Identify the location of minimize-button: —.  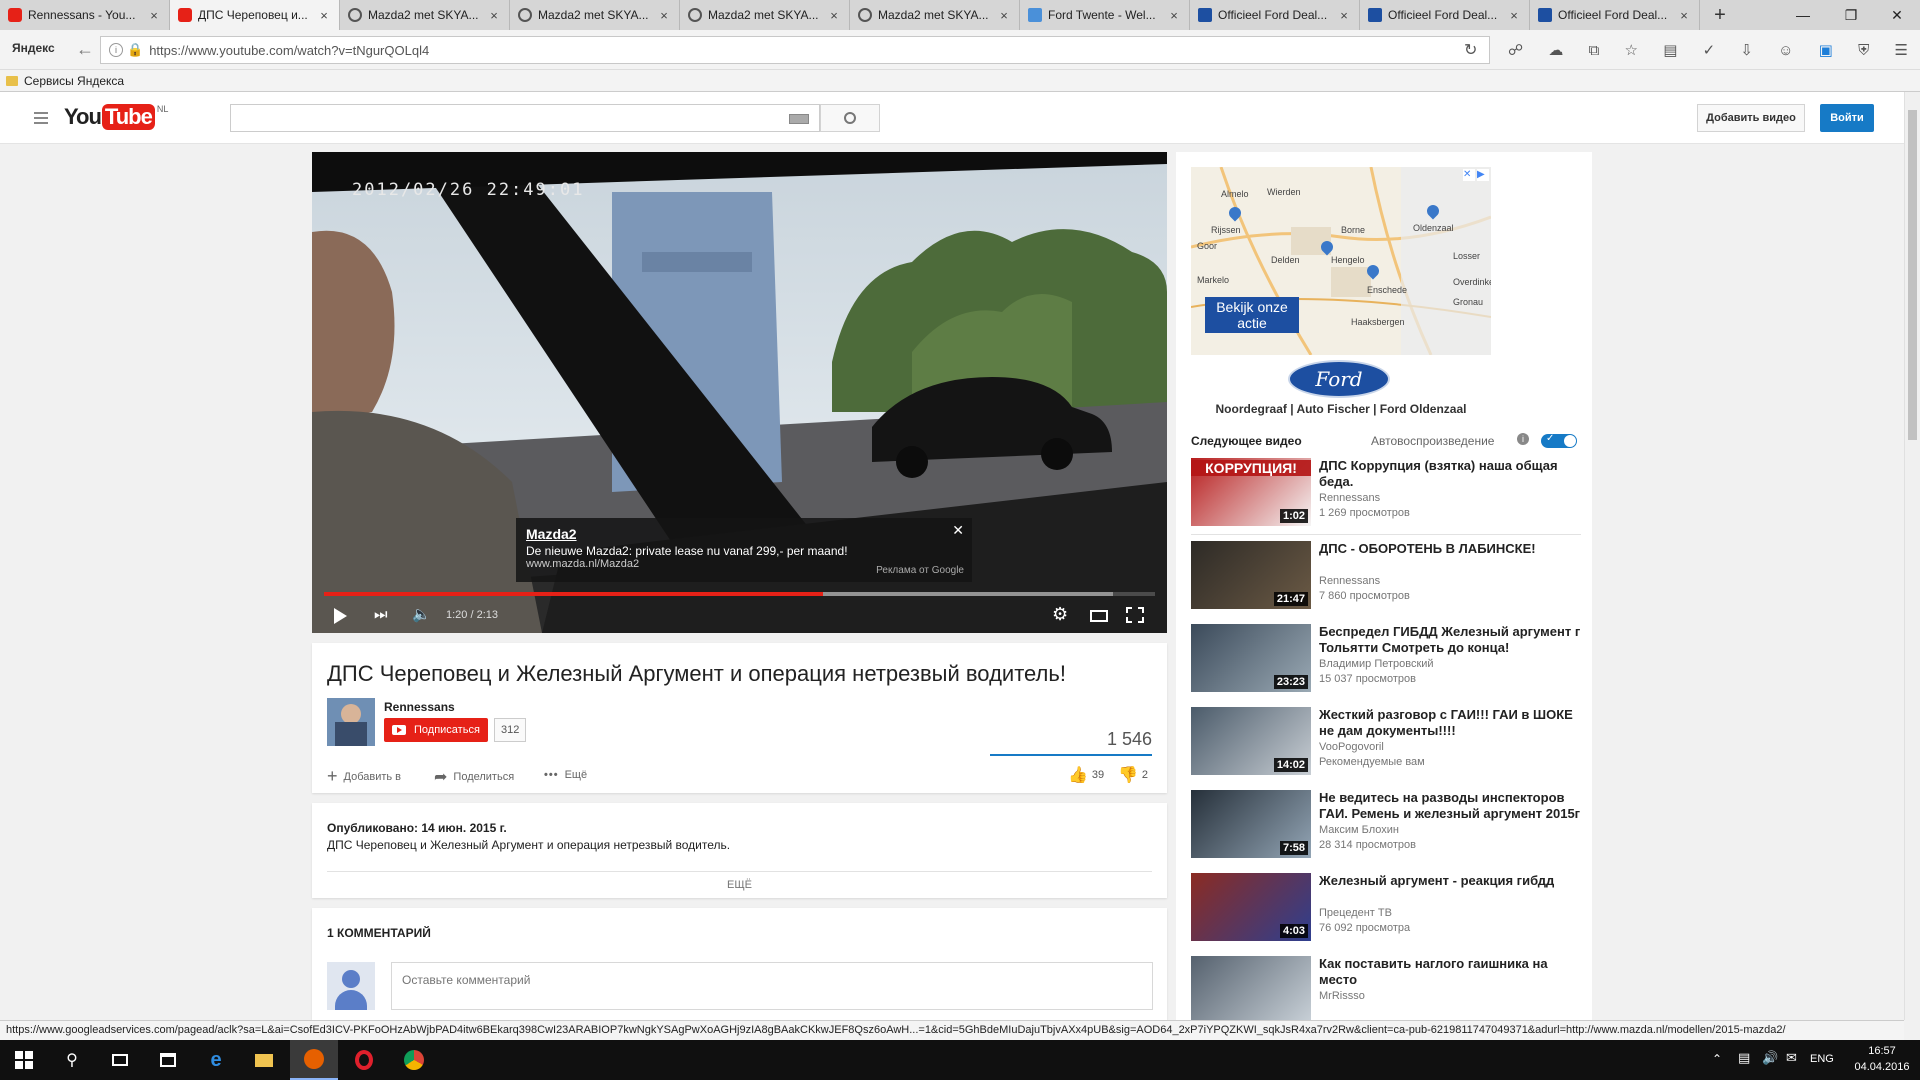
(1803, 15).